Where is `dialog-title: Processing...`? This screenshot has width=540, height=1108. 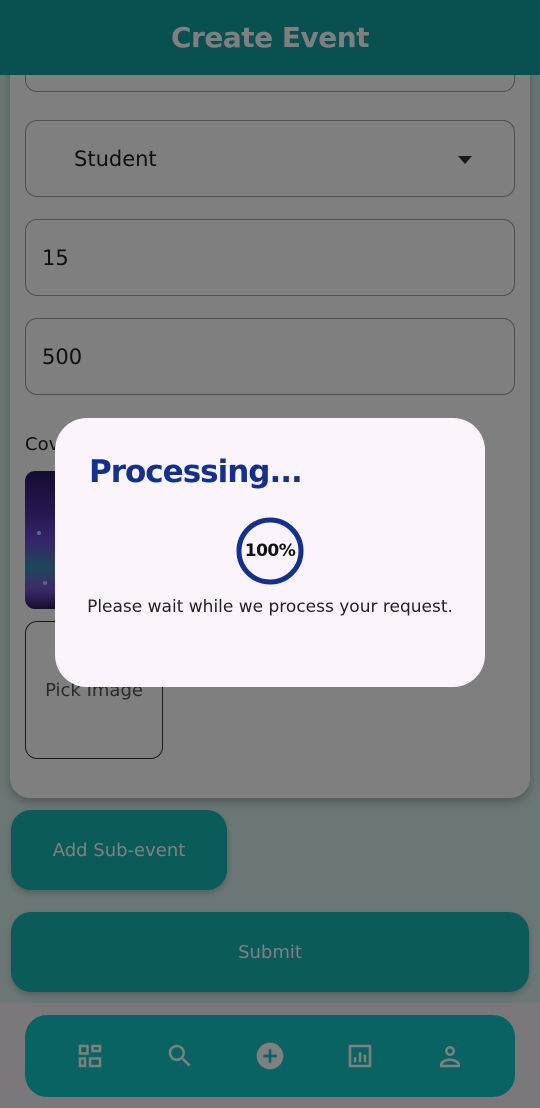 dialog-title: Processing... is located at coordinates (196, 472).